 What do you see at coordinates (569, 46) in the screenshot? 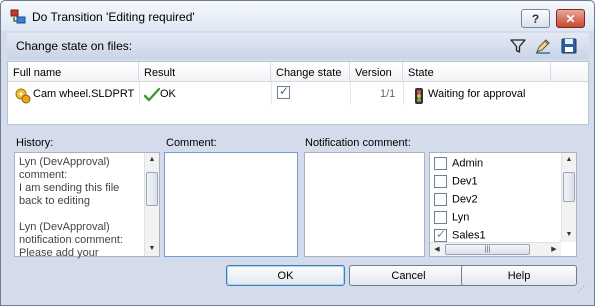
I see `save-icon` at bounding box center [569, 46].